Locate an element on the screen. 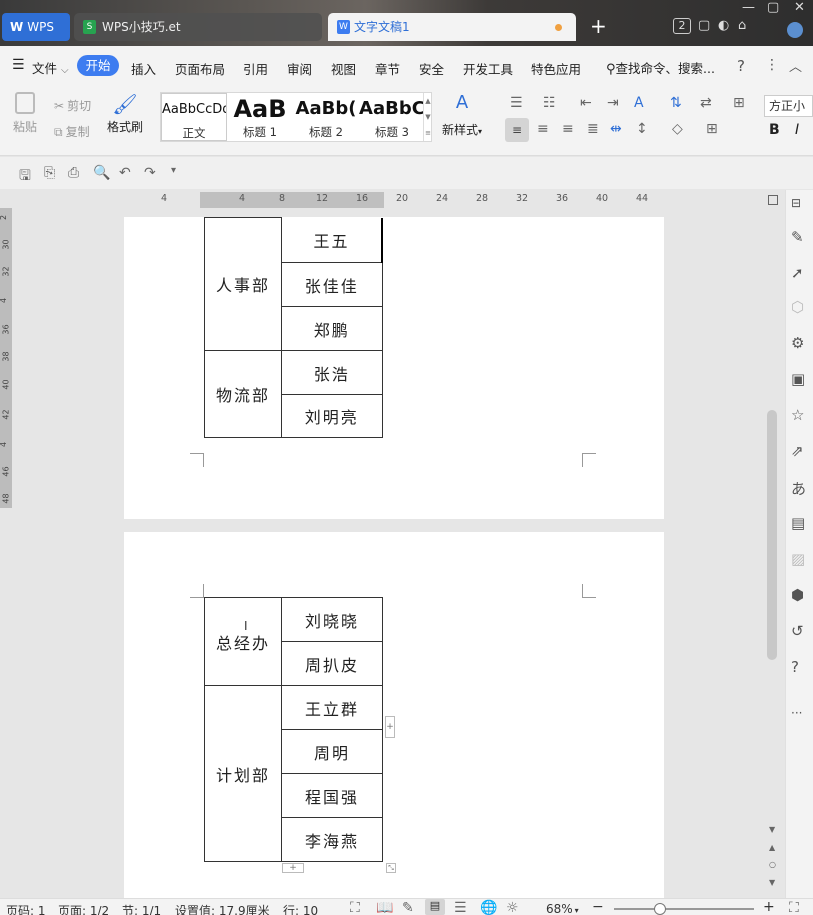  font-name-select: 方正小 is located at coordinates (788, 106).